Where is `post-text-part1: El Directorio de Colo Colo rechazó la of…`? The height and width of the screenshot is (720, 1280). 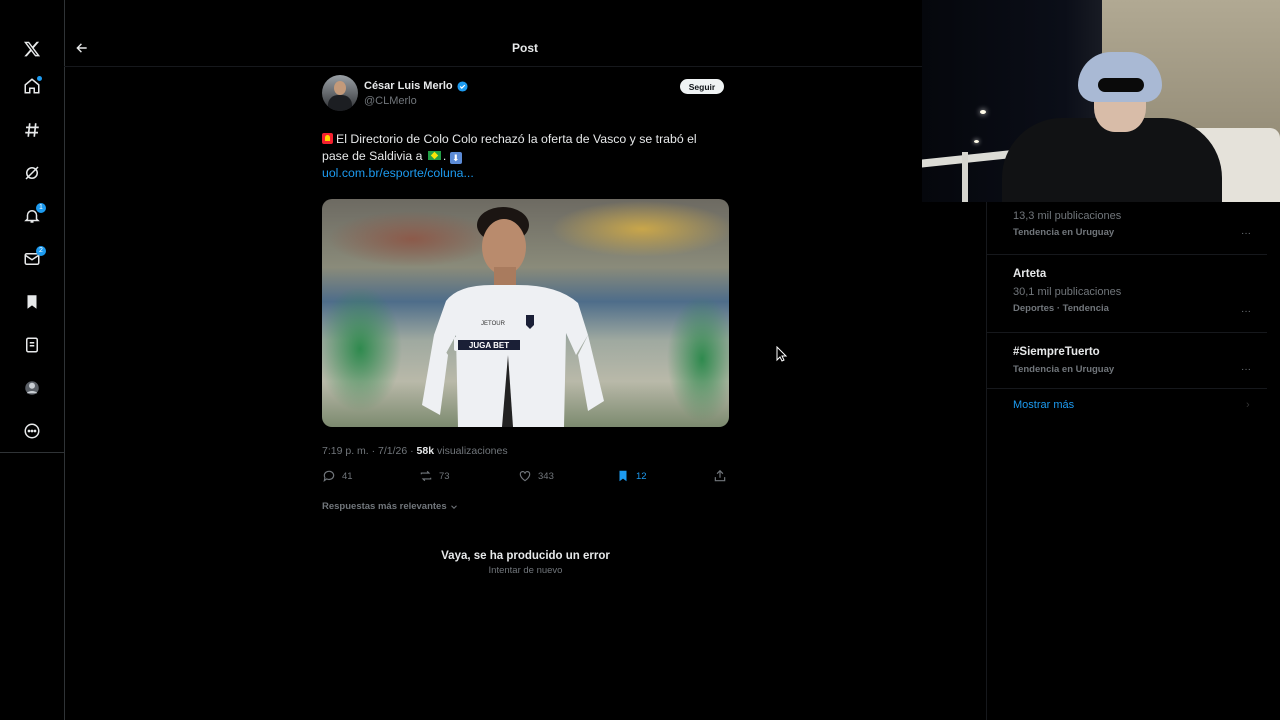
post-text-part1: El Directorio de Colo Colo rechazó la of… is located at coordinates (509, 147).